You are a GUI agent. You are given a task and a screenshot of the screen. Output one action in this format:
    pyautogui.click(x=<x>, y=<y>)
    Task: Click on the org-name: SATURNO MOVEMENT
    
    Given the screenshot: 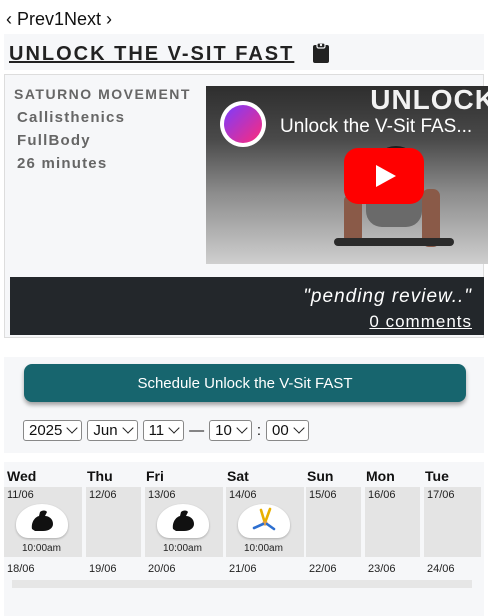 What is the action you would take?
    pyautogui.click(x=102, y=94)
    